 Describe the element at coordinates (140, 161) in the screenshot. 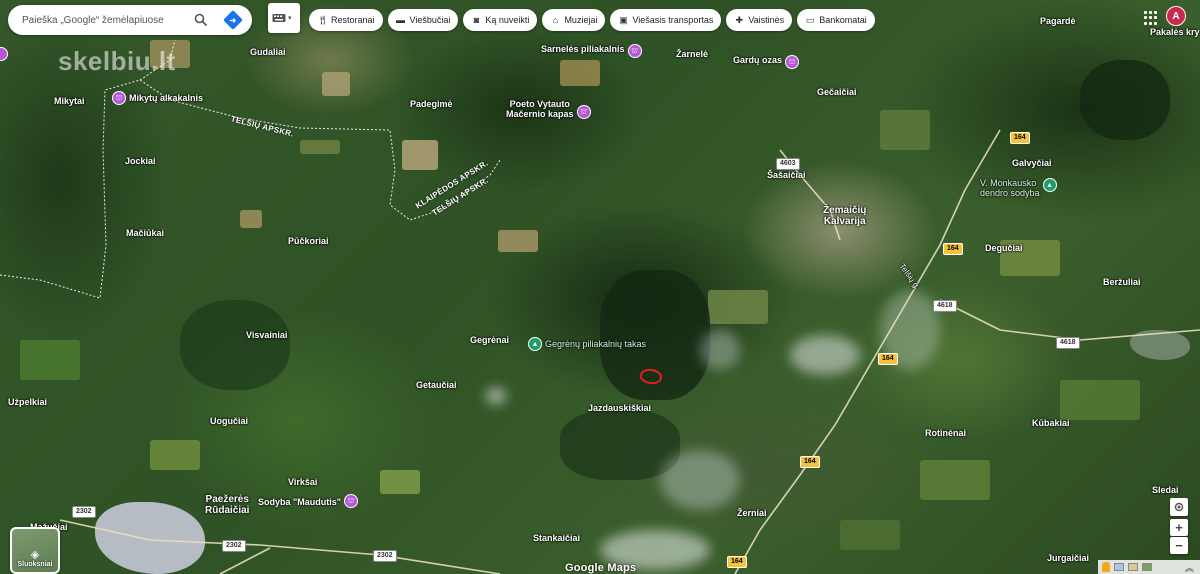

I see `place-label: Jockiai` at that location.